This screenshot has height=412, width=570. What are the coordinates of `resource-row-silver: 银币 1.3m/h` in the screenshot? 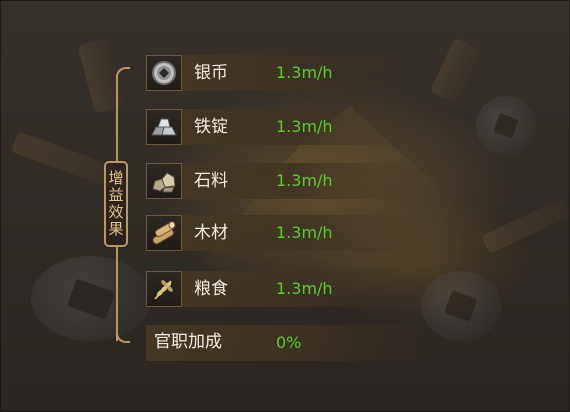 It's located at (281, 73).